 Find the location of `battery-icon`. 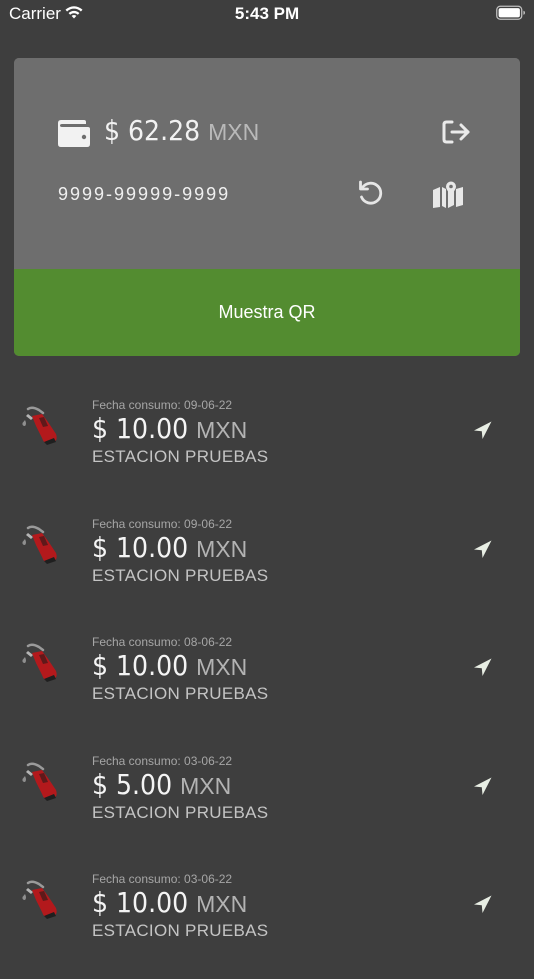

battery-icon is located at coordinates (510, 12).